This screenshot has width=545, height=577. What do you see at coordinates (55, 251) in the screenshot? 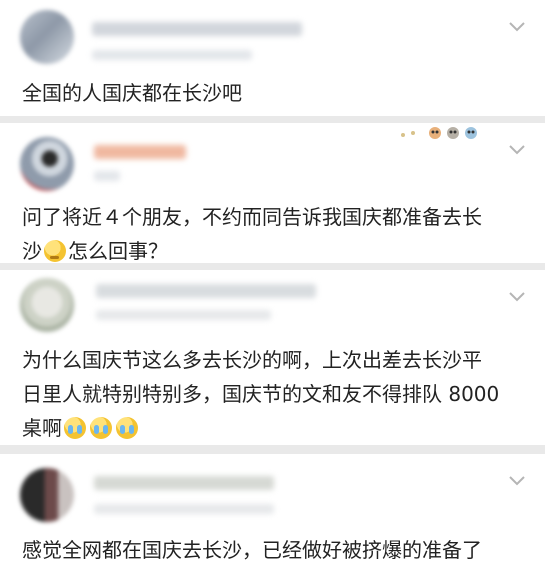
I see `thinking-emoji-icon` at bounding box center [55, 251].